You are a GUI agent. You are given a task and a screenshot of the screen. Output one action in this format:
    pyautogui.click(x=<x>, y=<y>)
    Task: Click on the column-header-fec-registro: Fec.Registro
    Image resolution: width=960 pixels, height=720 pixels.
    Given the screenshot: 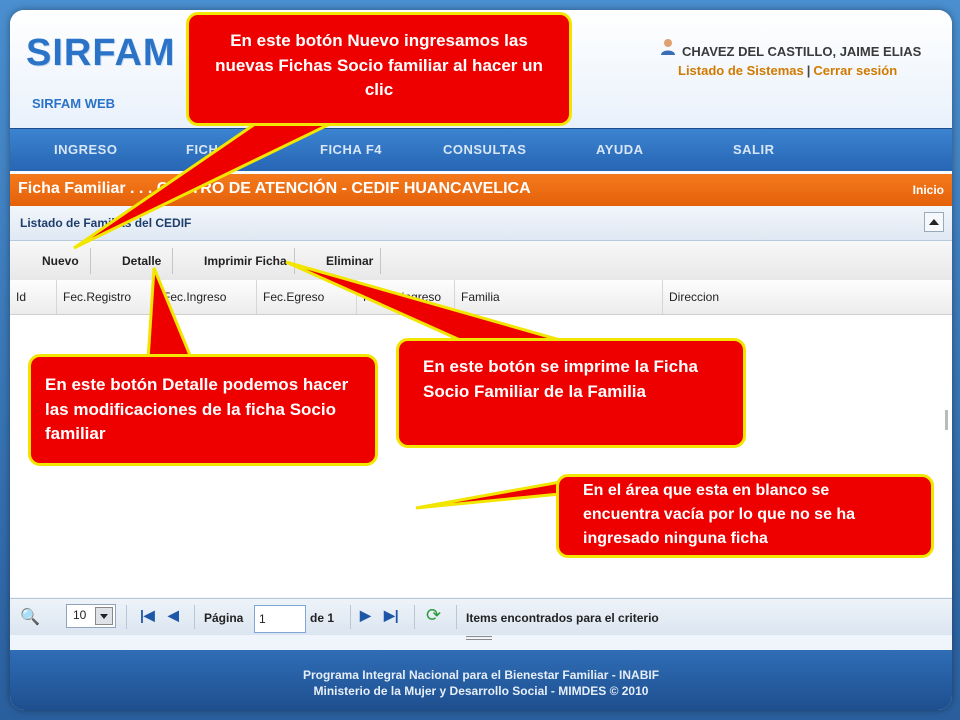 What is the action you would take?
    pyautogui.click(x=107, y=297)
    